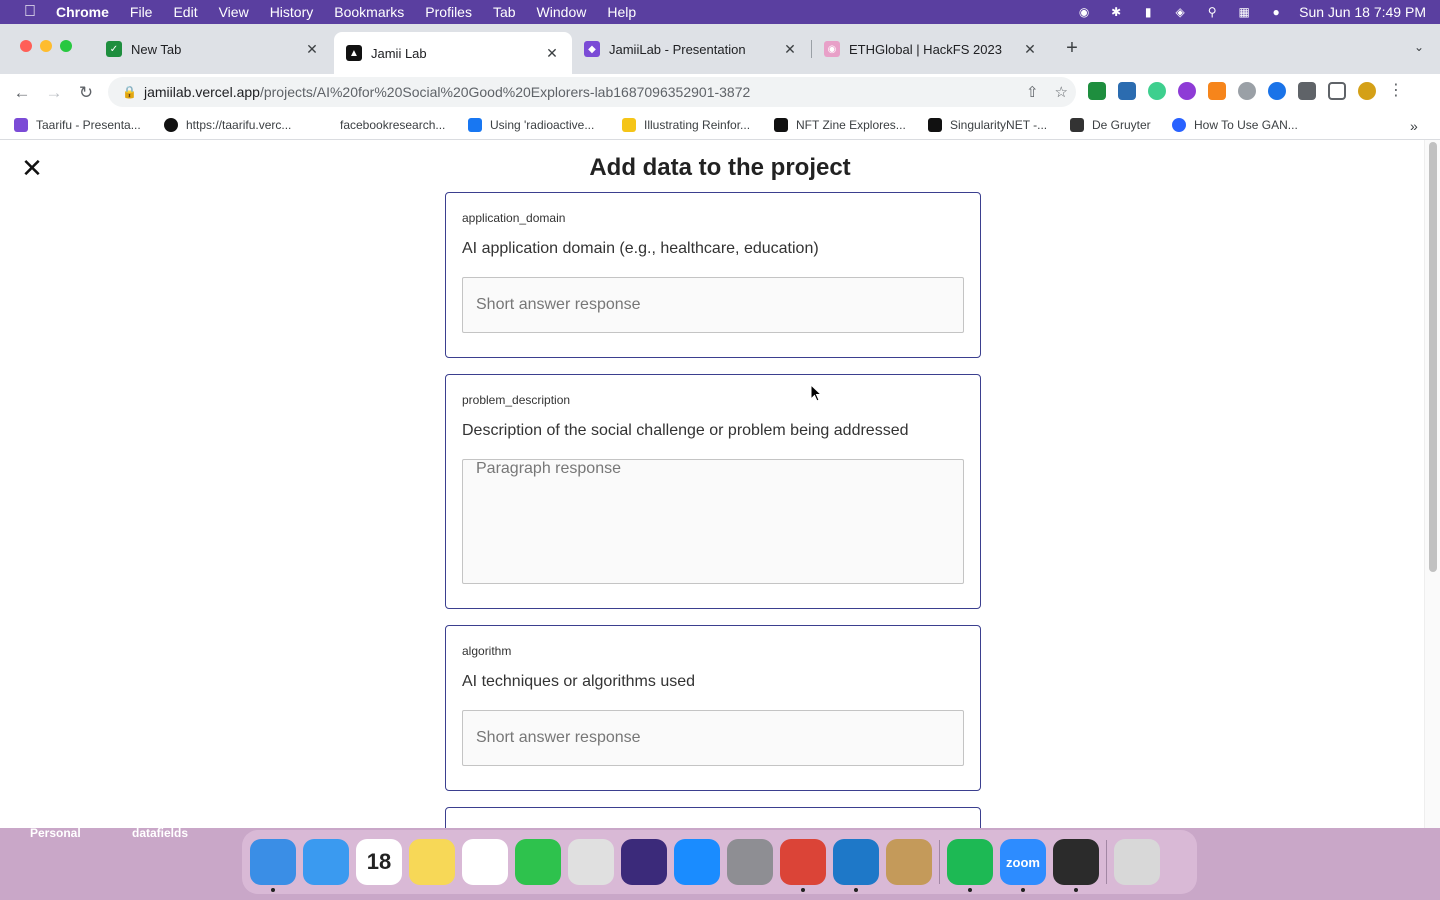 The image size is (1440, 900). Describe the element at coordinates (1276, 12) in the screenshot. I see `siri-icon: ●` at that location.